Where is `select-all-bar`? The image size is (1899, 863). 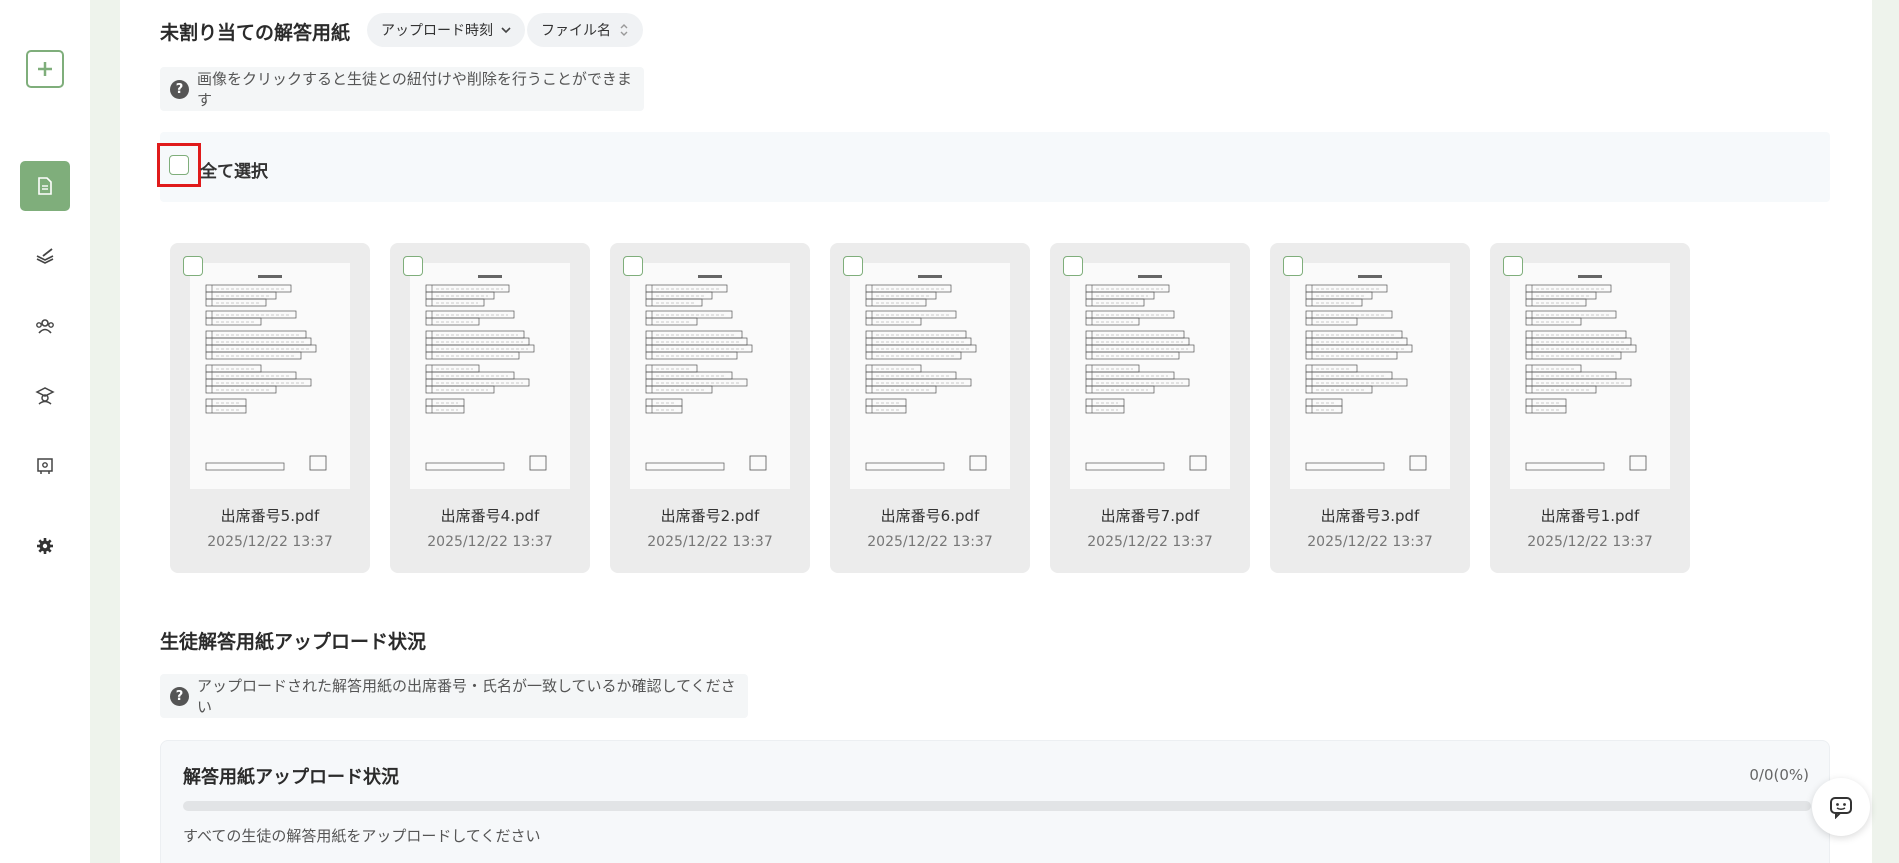
select-all-bar is located at coordinates (995, 167).